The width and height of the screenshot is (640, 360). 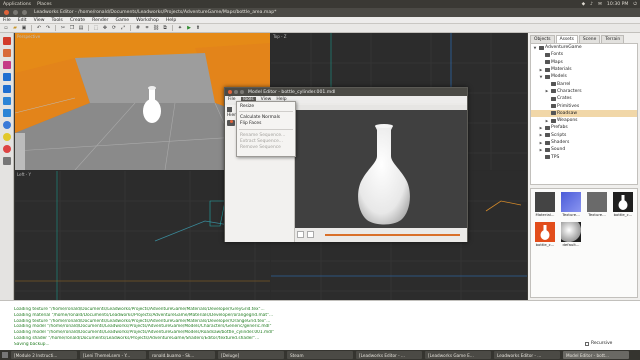 I want to click on grid-icon: #, so click(x=138, y=28).